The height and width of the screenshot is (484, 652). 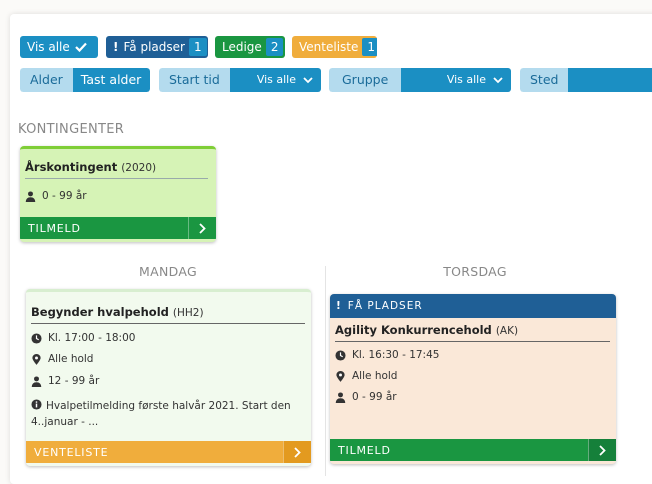 I want to click on venteliste-count: 1, so click(x=369, y=47).